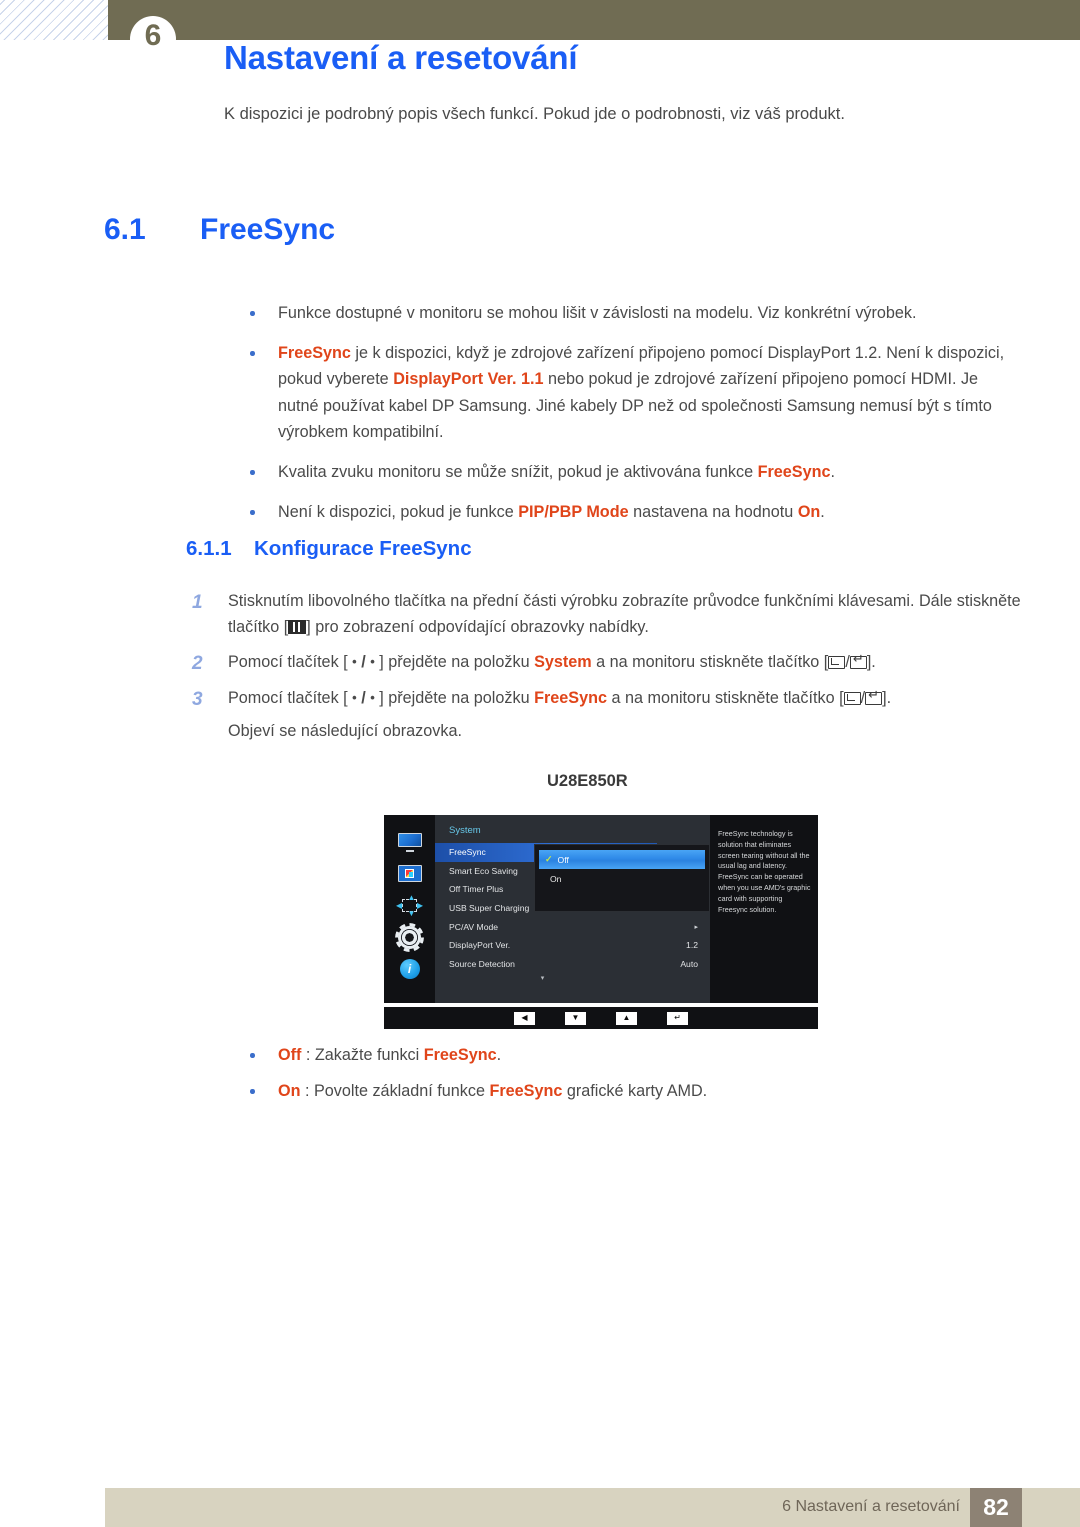 The height and width of the screenshot is (1527, 1080). I want to click on osd-scroll-down-icon: ▾, so click(572, 978).